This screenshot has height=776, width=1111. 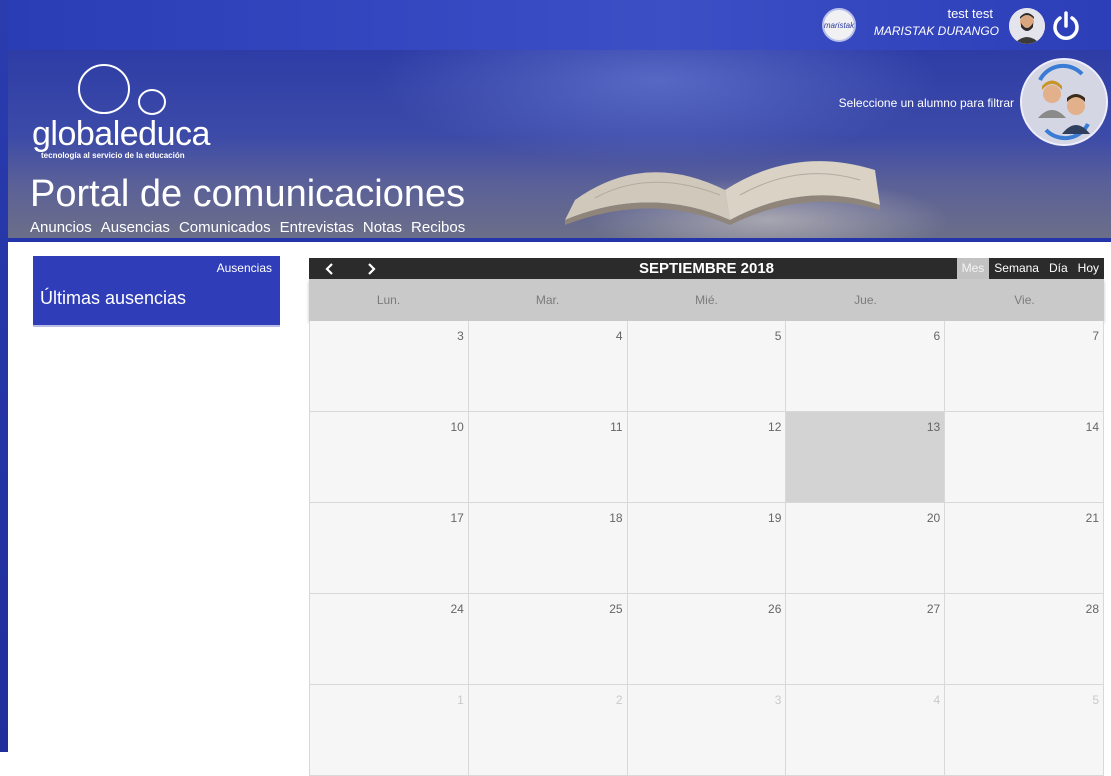 I want to click on students-icon, so click(x=1064, y=102).